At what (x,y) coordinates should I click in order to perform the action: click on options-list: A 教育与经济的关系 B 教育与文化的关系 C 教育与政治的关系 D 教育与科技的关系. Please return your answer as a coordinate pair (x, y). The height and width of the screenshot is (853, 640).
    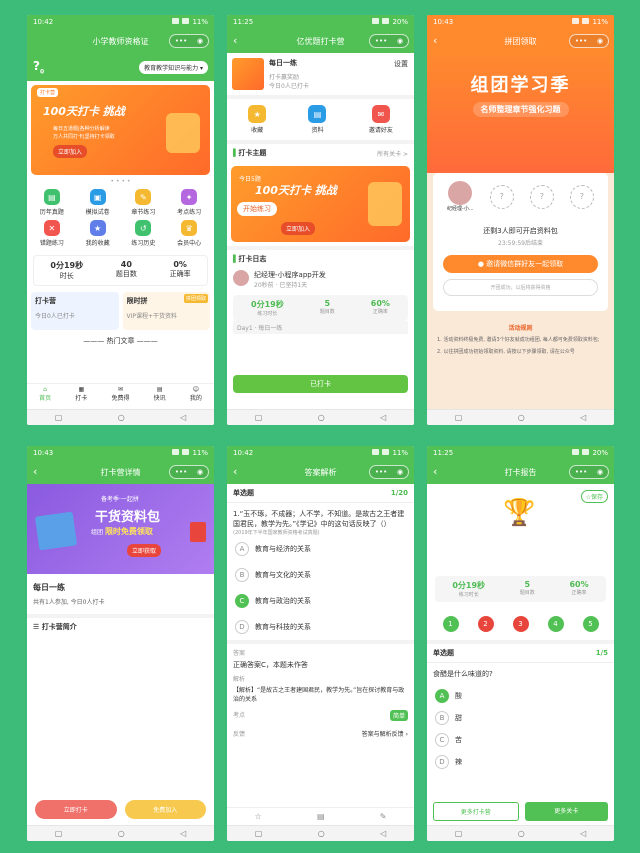
    Looking at the image, I should click on (320, 588).